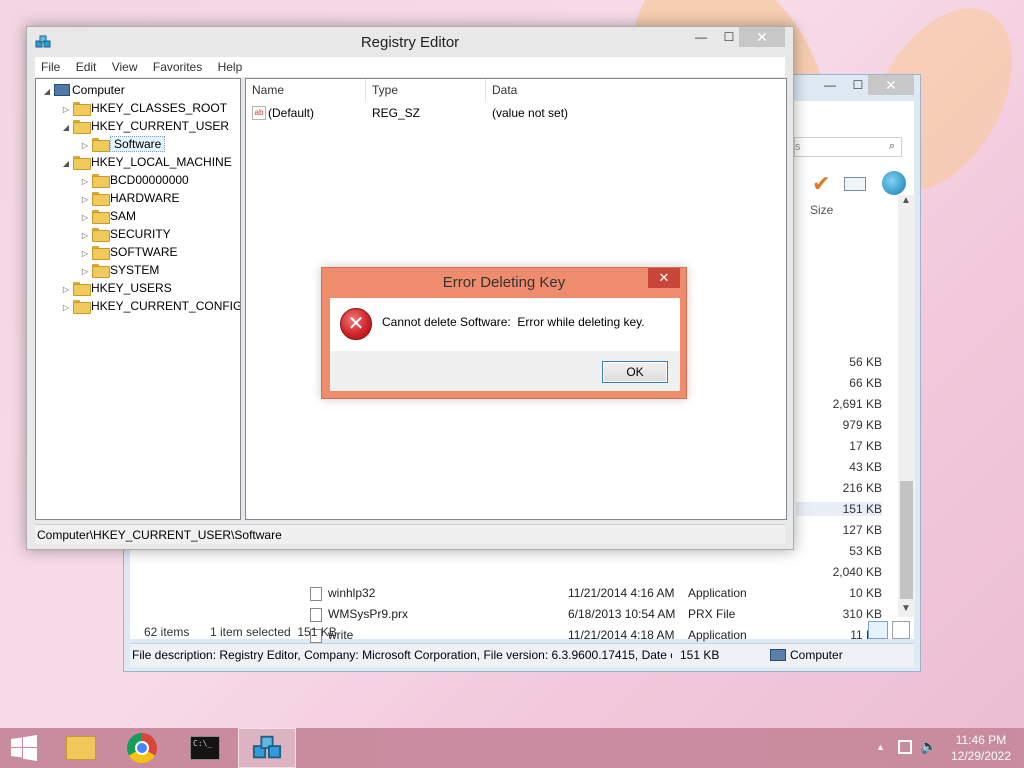  What do you see at coordinates (700, 655) in the screenshot?
I see `details-size: 151 KB` at bounding box center [700, 655].